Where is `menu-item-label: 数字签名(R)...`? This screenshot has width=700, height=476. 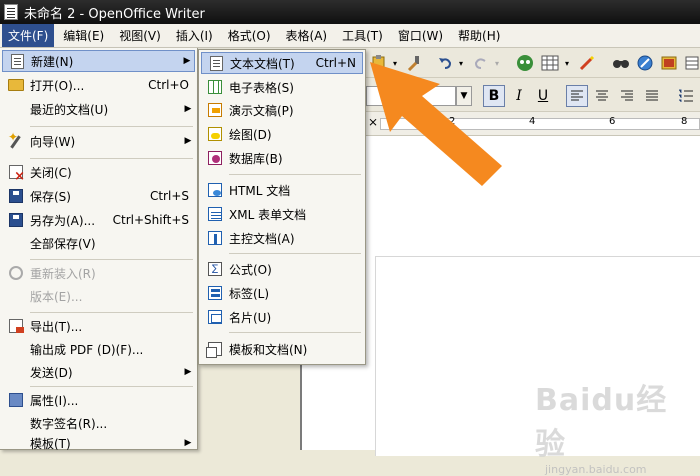
menu-item-label: 数字签名(R)... is located at coordinates (69, 423).